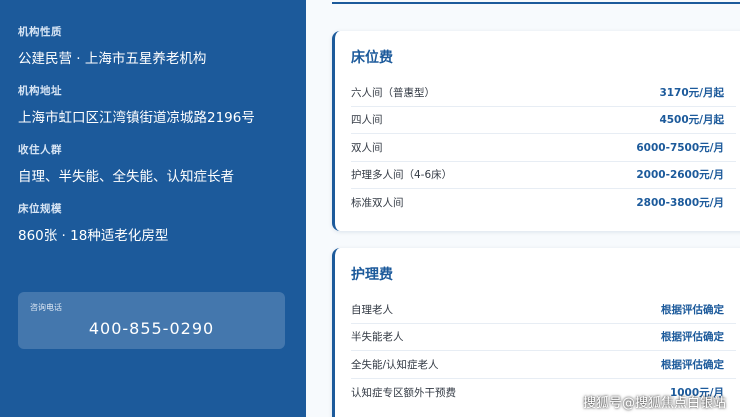 This screenshot has width=740, height=417. Describe the element at coordinates (543, 93) in the screenshot. I see `fee-row: 六人间（普惠型） 3170元/月起` at that location.